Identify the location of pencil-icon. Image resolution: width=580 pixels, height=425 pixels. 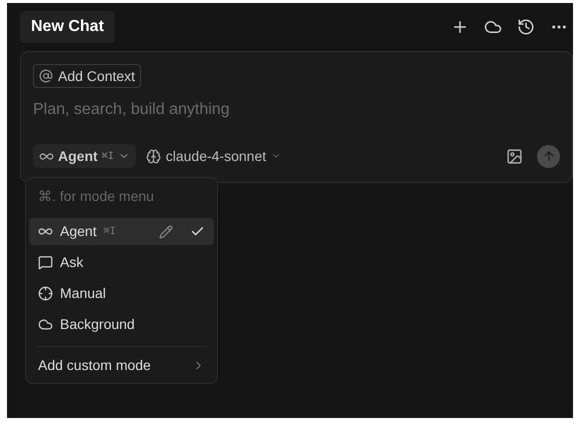
(166, 231).